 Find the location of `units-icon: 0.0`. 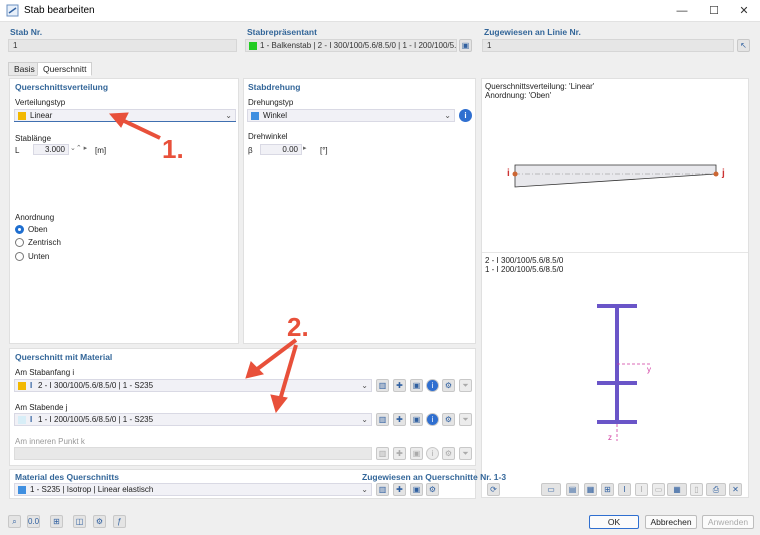

units-icon: 0.0 is located at coordinates (33, 521).